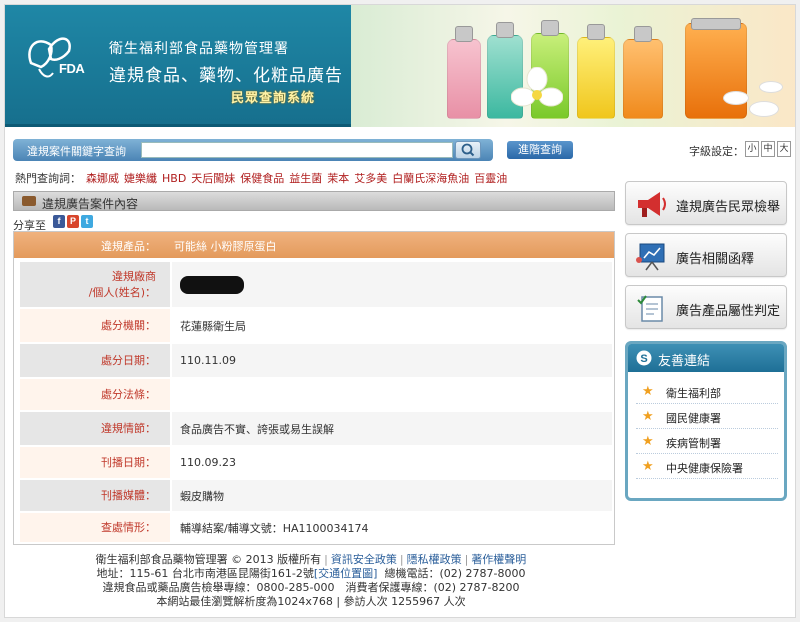  What do you see at coordinates (314, 245) in the screenshot?
I see `table-header-row: 違規產品： 可能絲 小粉膠原蛋白` at bounding box center [314, 245].